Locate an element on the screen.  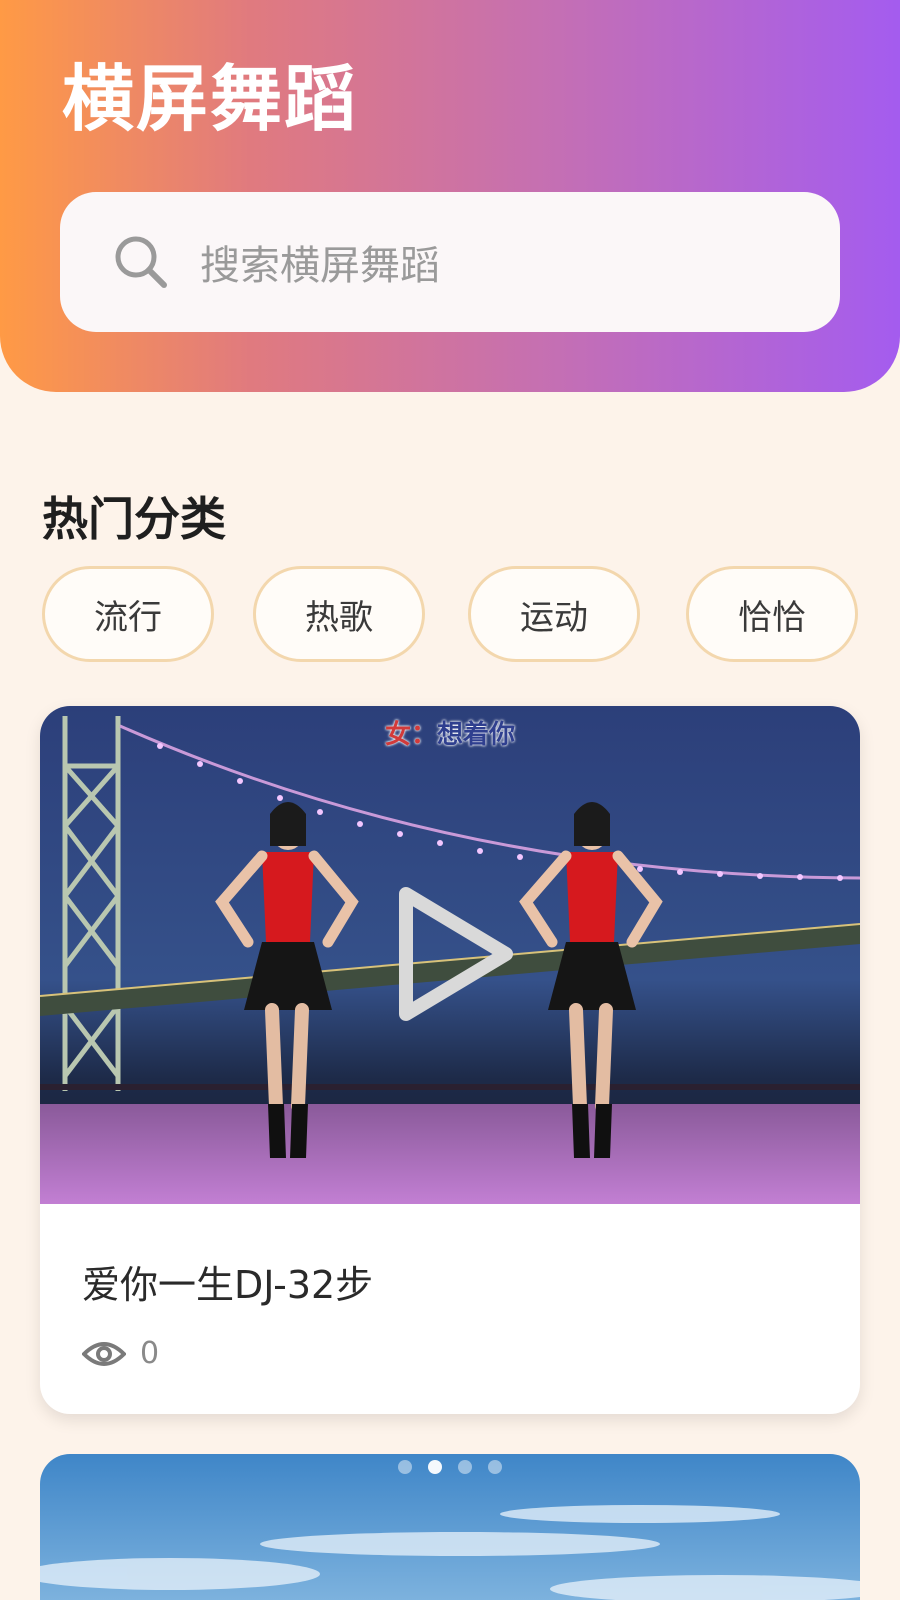
subtitle-speaker: 女： is located at coordinates (410, 735).